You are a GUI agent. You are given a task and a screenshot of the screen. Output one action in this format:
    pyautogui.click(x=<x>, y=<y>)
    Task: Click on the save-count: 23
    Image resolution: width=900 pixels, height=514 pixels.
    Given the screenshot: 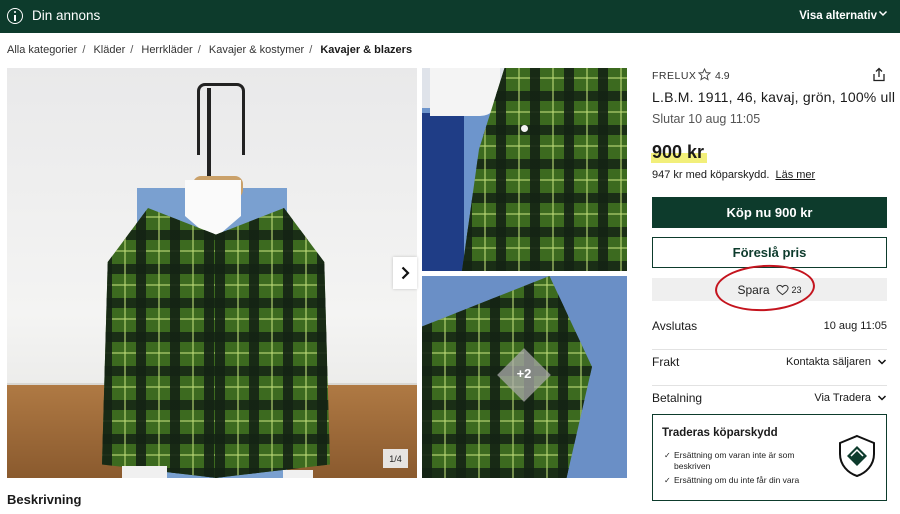 What is the action you would take?
    pyautogui.click(x=796, y=289)
    